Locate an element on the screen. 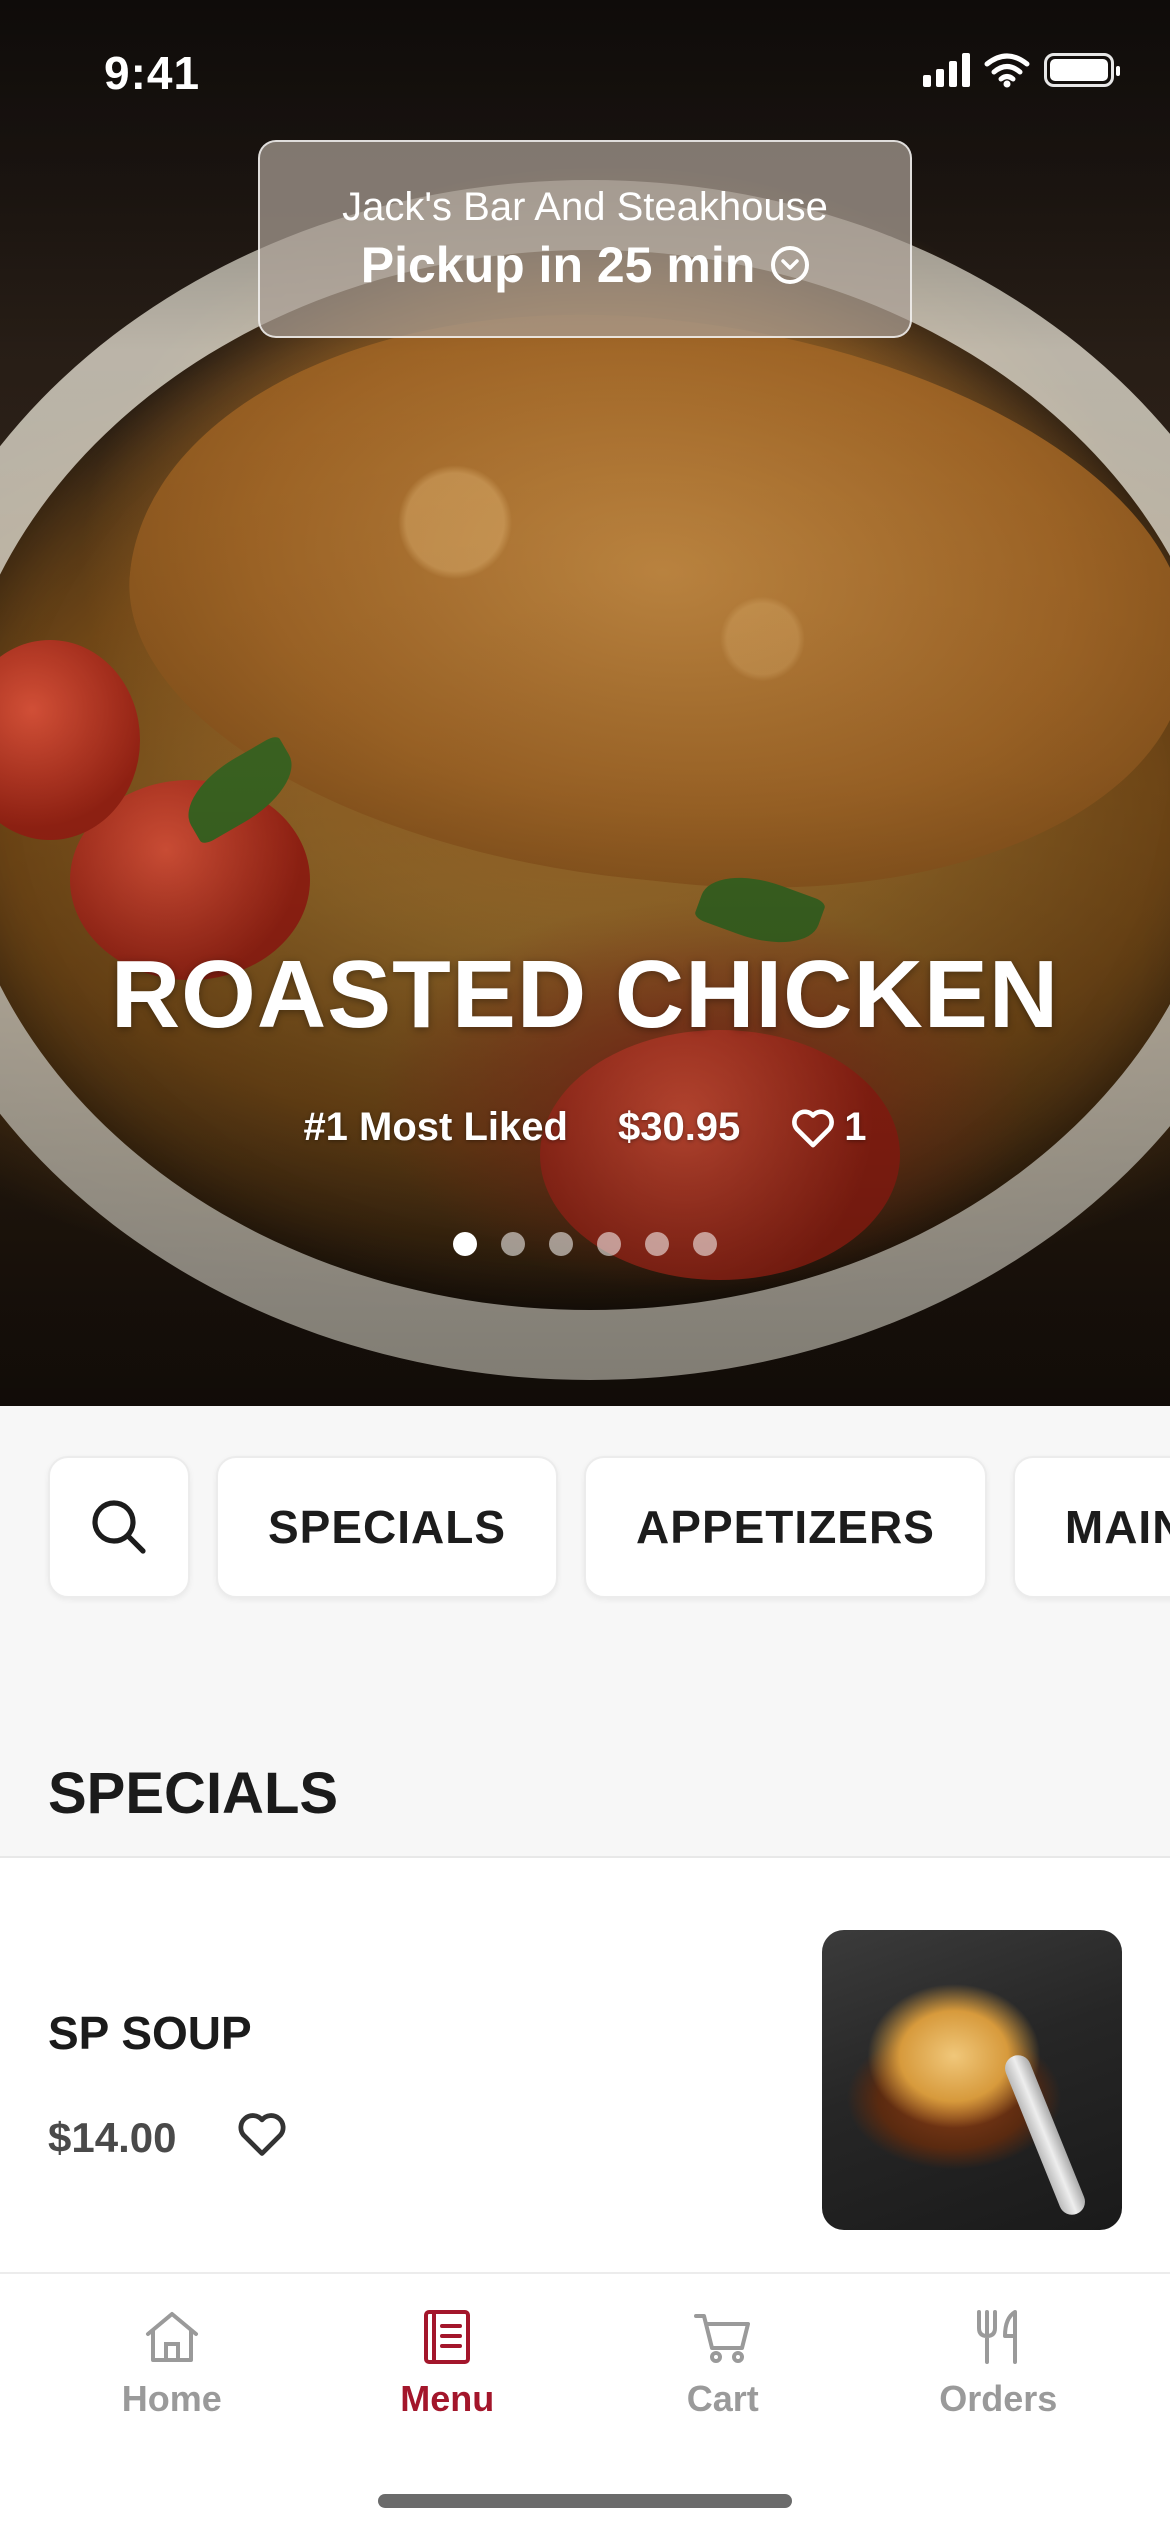  battery-icon is located at coordinates (1082, 70).